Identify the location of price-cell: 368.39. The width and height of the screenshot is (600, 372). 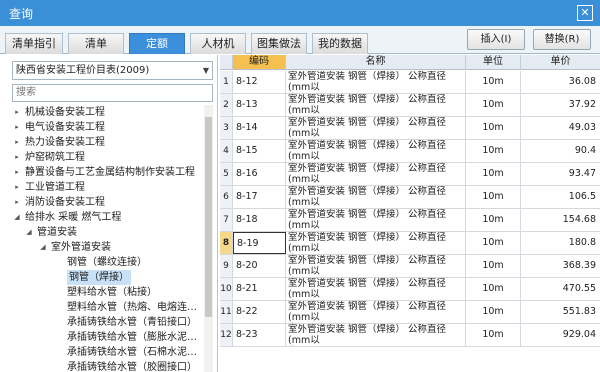
(560, 266).